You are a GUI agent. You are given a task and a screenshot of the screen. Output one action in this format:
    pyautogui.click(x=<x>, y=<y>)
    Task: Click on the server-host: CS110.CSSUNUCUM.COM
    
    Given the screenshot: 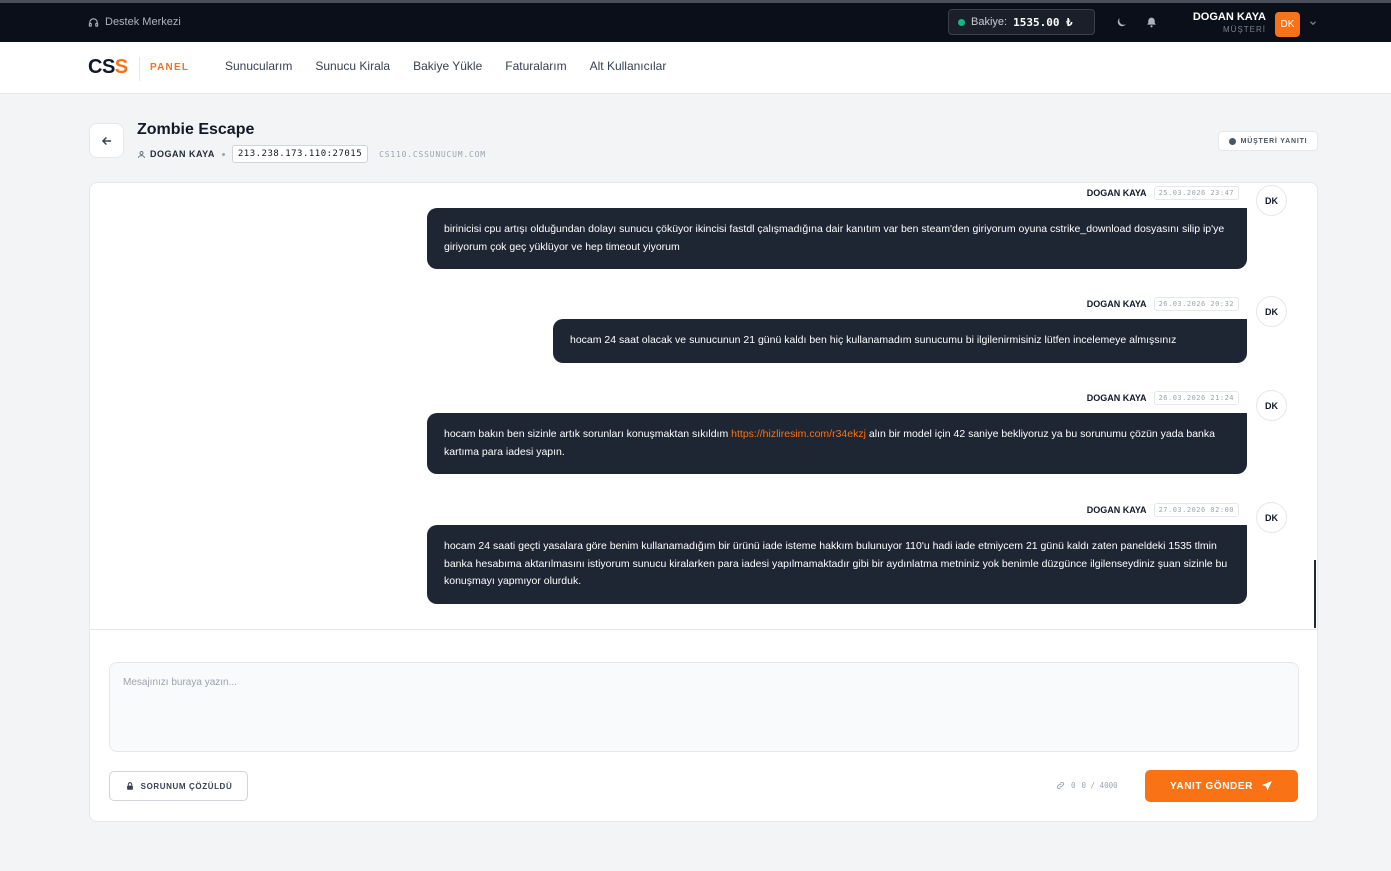 What is the action you would take?
    pyautogui.click(x=432, y=154)
    